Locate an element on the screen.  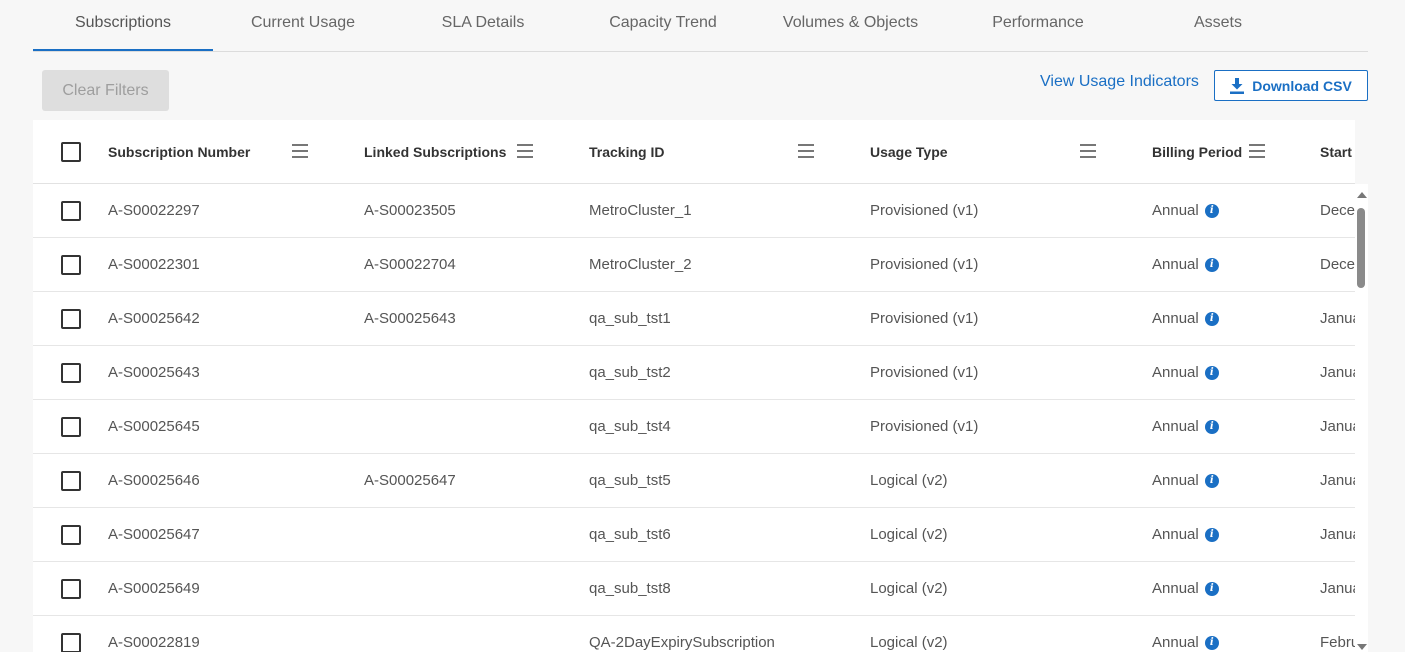
column-header-linked-subscriptions: Linked Subscriptions is located at coordinates (439, 151).